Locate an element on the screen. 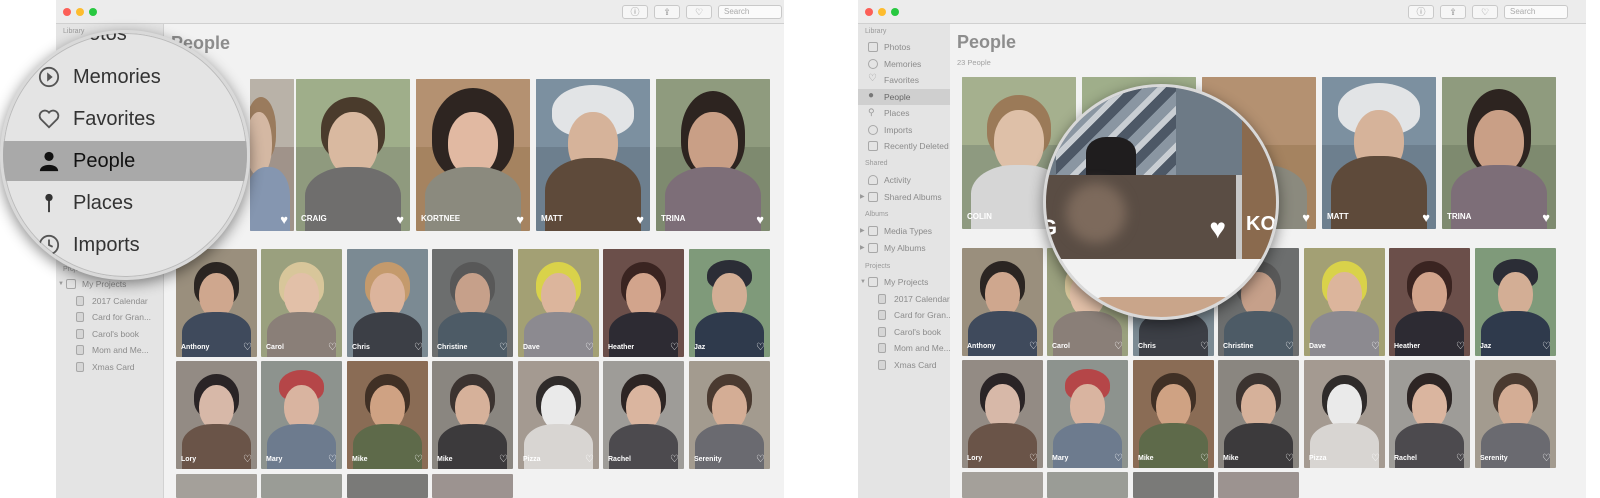 Image resolution: width=1600 pixels, height=498 pixels. sidebar-item-my-albums: ▶ My Albums is located at coordinates (911, 248).